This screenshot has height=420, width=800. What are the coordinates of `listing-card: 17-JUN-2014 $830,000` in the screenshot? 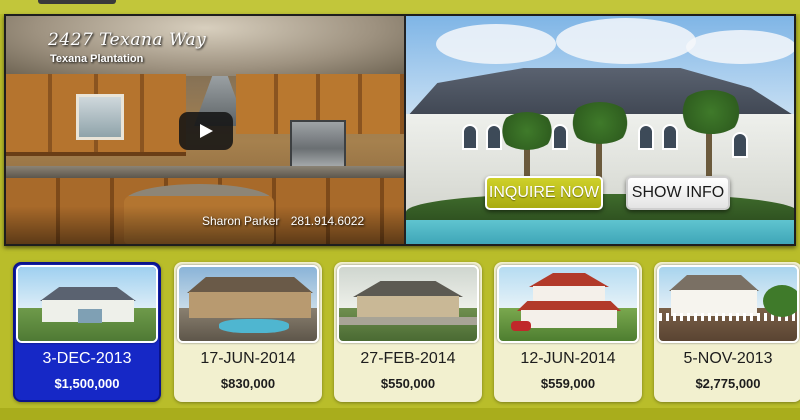 It's located at (248, 332).